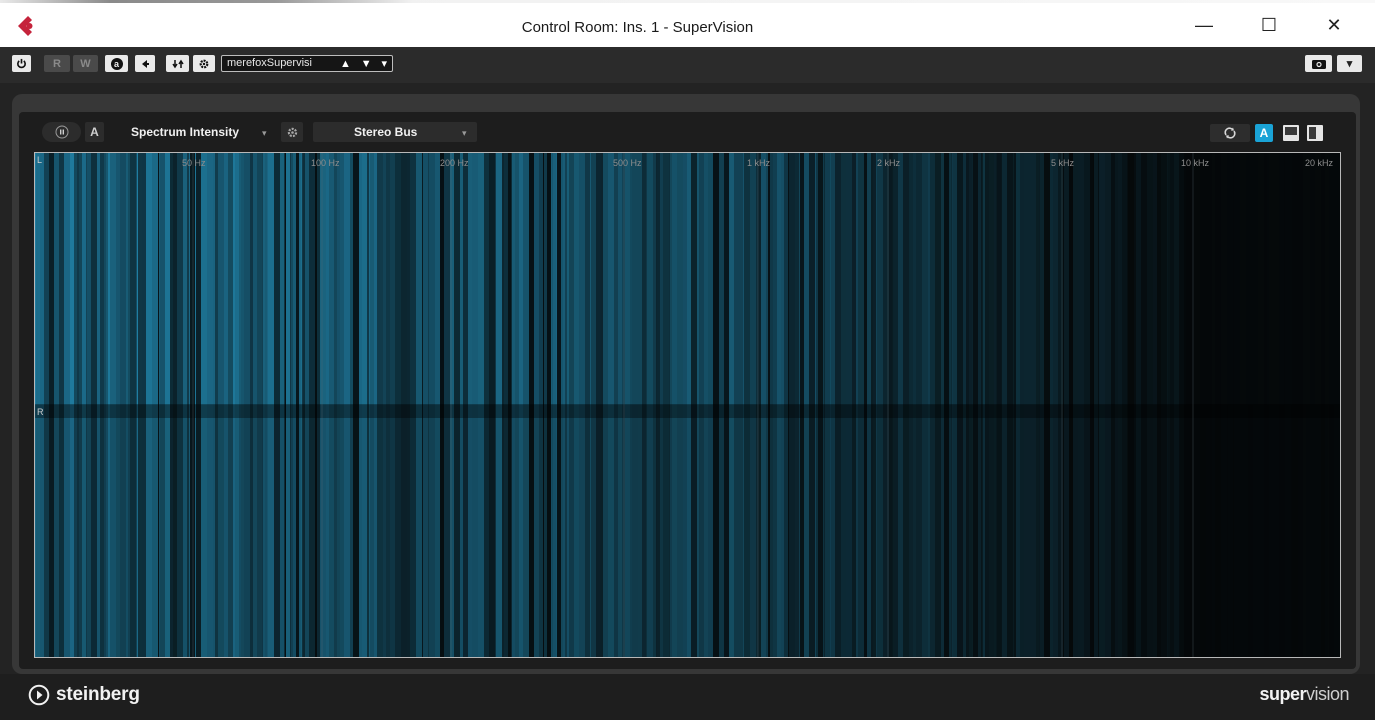 The height and width of the screenshot is (720, 1375). Describe the element at coordinates (194, 163) in the screenshot. I see `freq-label: 50 Hz` at that location.